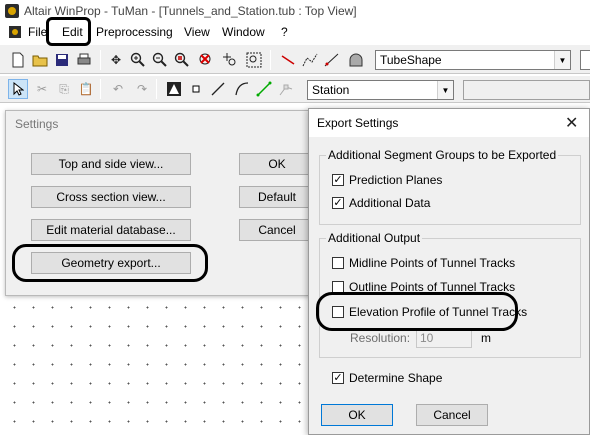 This screenshot has width=590, height=435. Describe the element at coordinates (64, 89) in the screenshot. I see `copy-icon: ⎘` at that location.